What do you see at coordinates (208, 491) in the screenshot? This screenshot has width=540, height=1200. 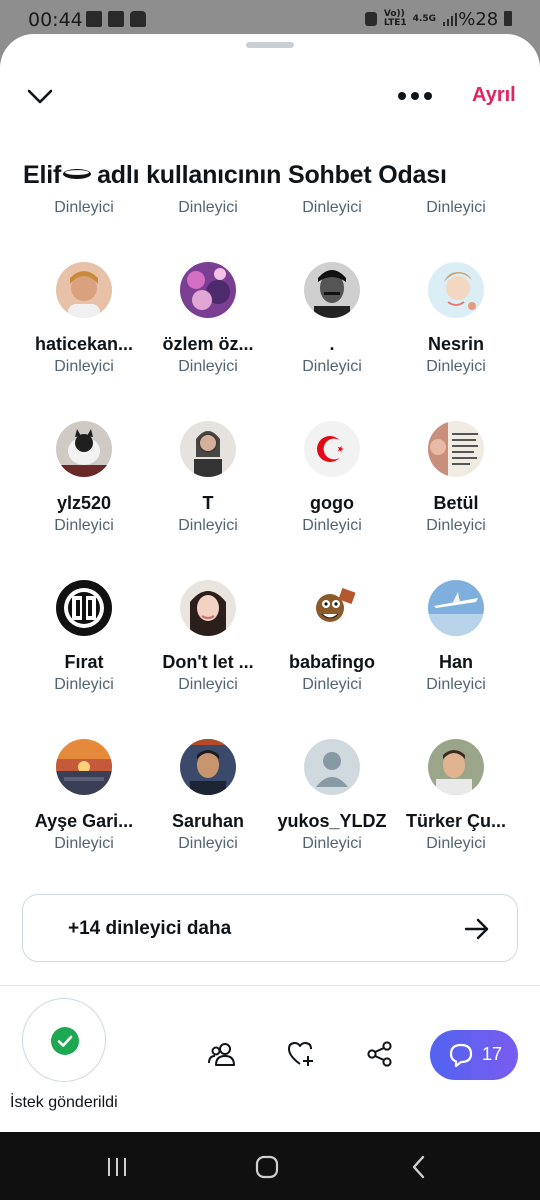 I see `listener-card: T Dinleyici` at bounding box center [208, 491].